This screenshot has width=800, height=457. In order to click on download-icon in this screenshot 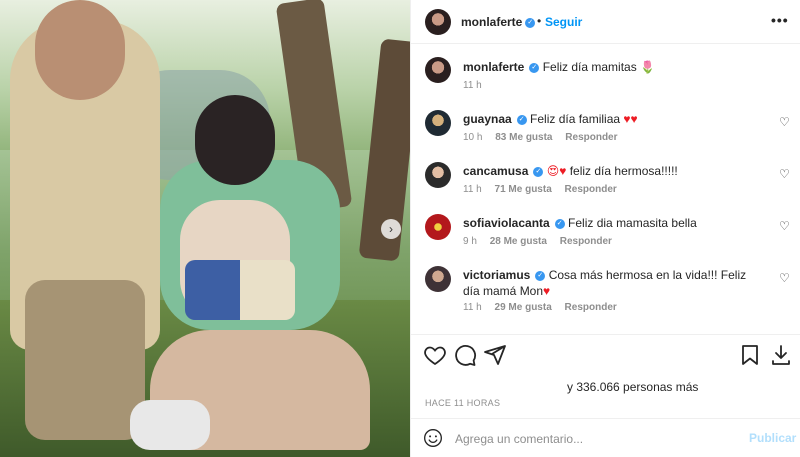, I will do `click(781, 355)`.